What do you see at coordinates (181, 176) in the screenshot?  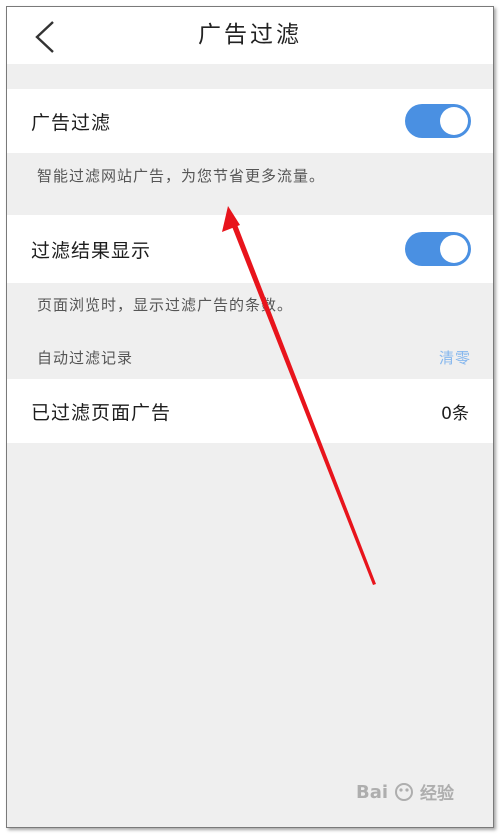 I see `ad-filter-description: 智能过滤网站广告，为您节省更多流量。` at bounding box center [181, 176].